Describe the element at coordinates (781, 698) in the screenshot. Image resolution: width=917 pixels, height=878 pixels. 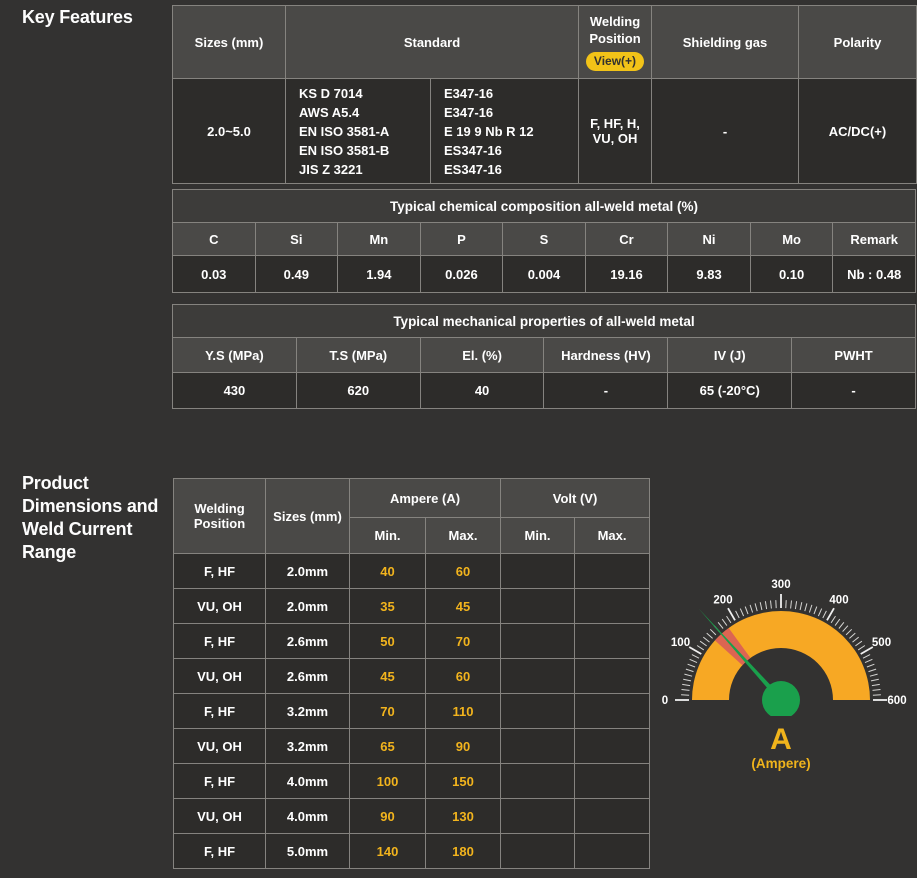
I see `gauge-hub` at that location.